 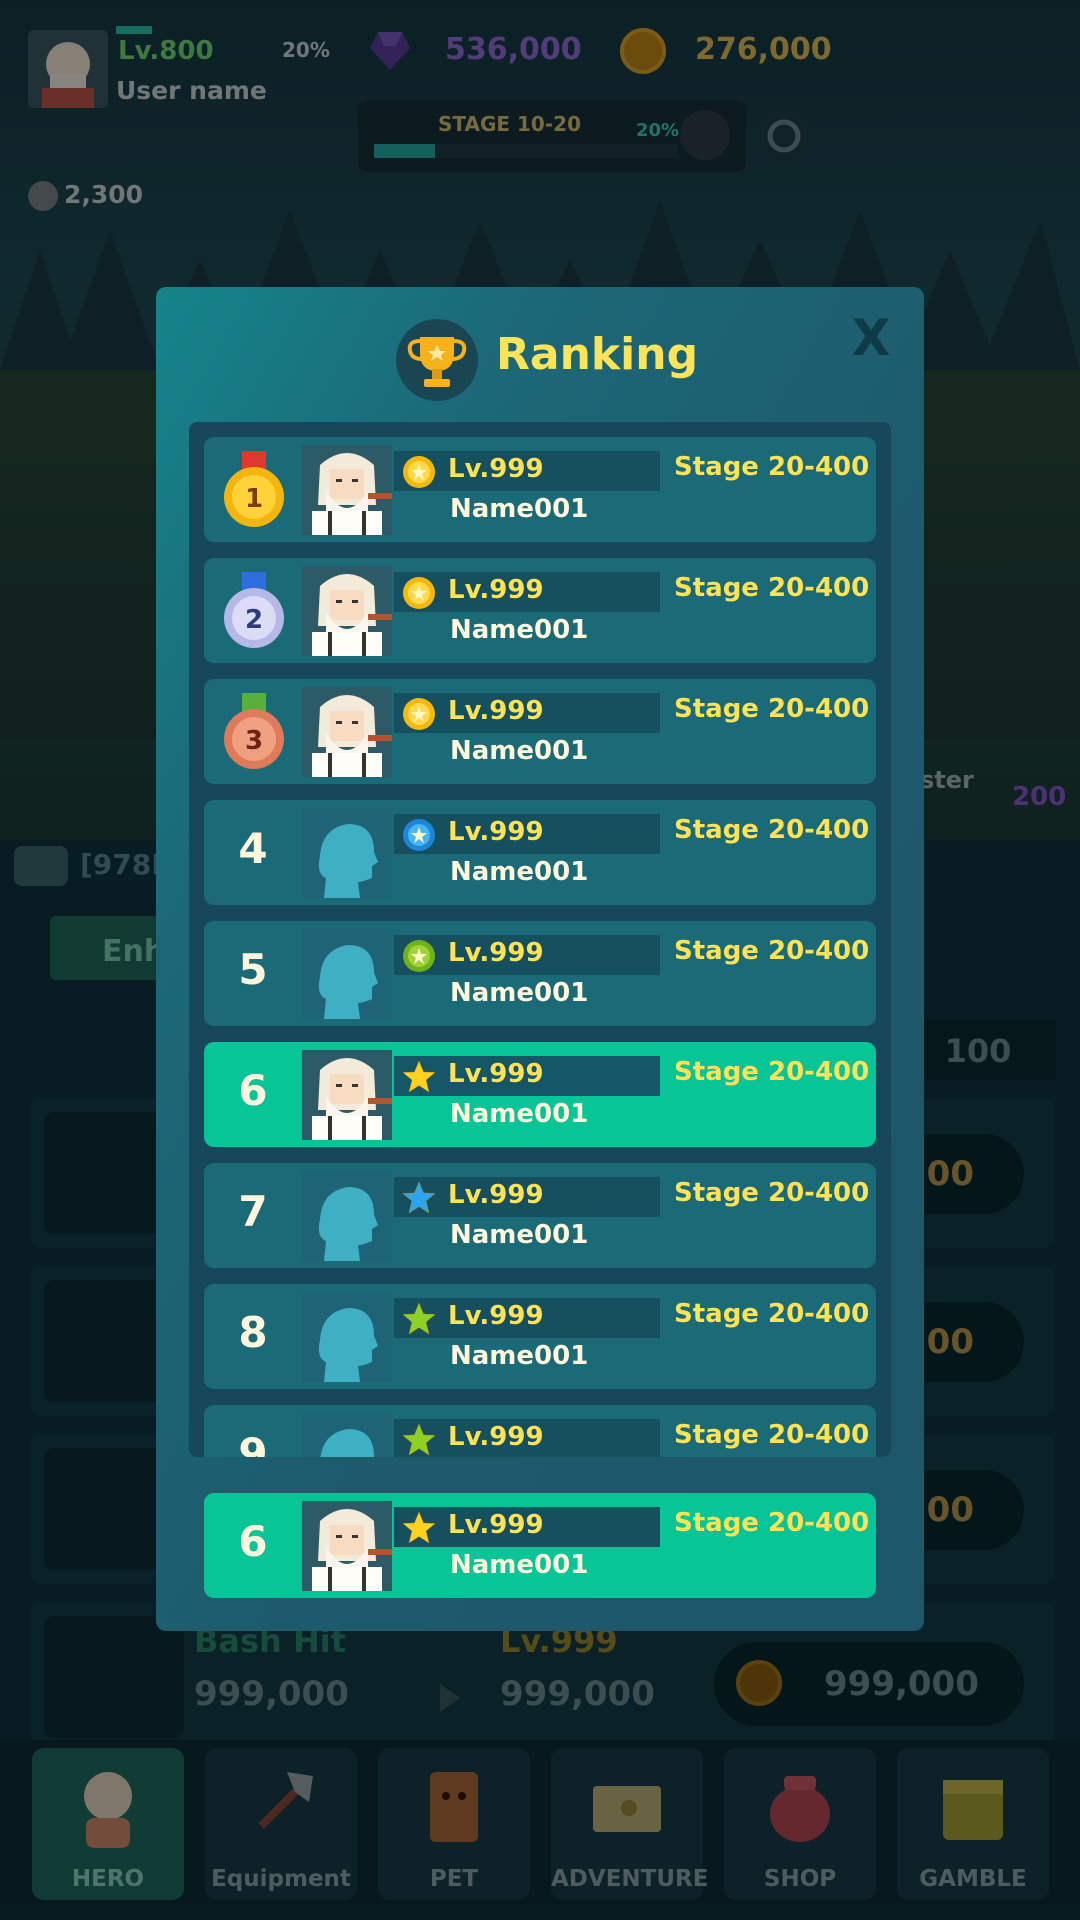 What do you see at coordinates (540, 1094) in the screenshot?
I see `rank-row: 6 Lv.999 Stage 20-400 Name001` at bounding box center [540, 1094].